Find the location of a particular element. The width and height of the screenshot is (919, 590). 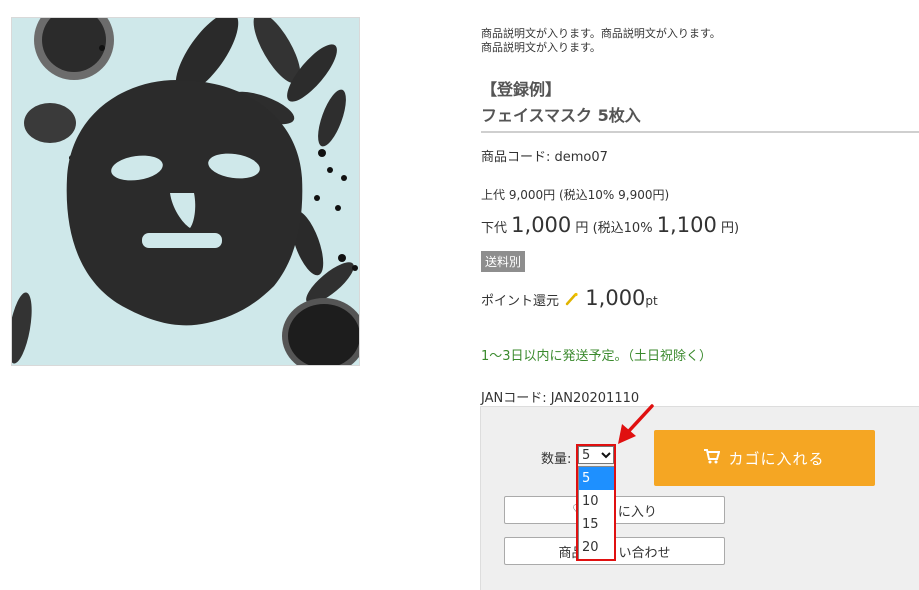

wholesale-unit: 円 is located at coordinates (582, 228).